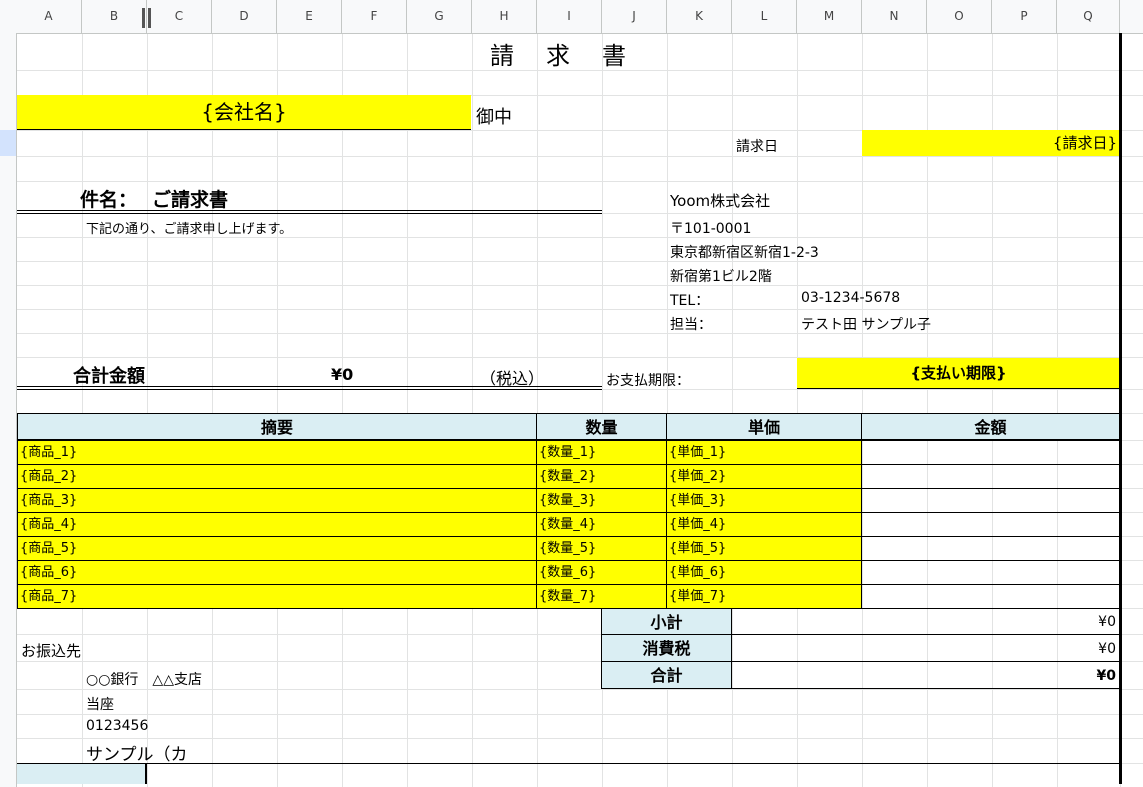  I want to click on price-cell: {単価_2}, so click(764, 476).